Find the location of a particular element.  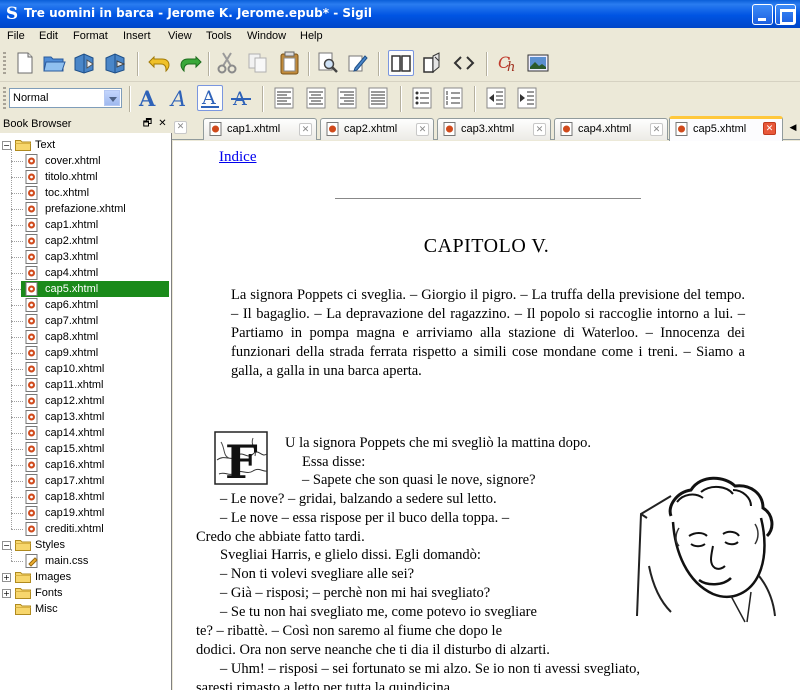

code-view-button is located at coordinates (464, 63).